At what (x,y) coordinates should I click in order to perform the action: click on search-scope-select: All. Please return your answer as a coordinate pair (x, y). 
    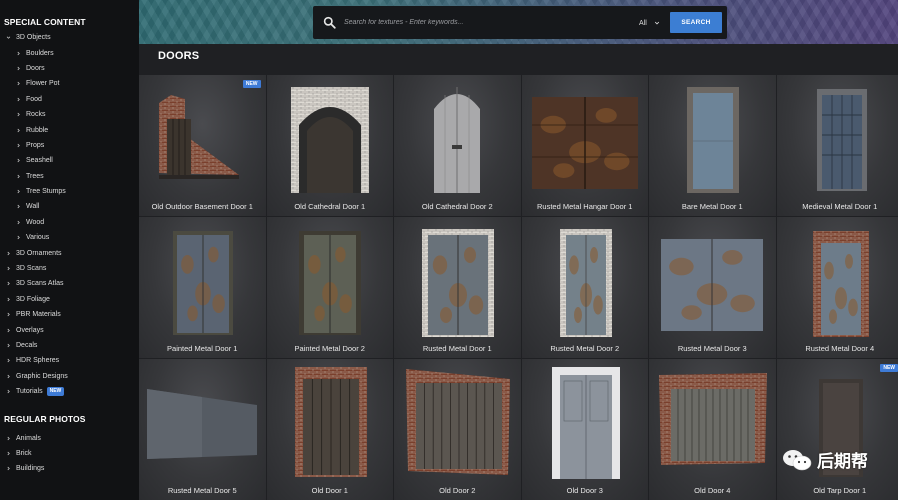
    Looking at the image, I should click on (649, 23).